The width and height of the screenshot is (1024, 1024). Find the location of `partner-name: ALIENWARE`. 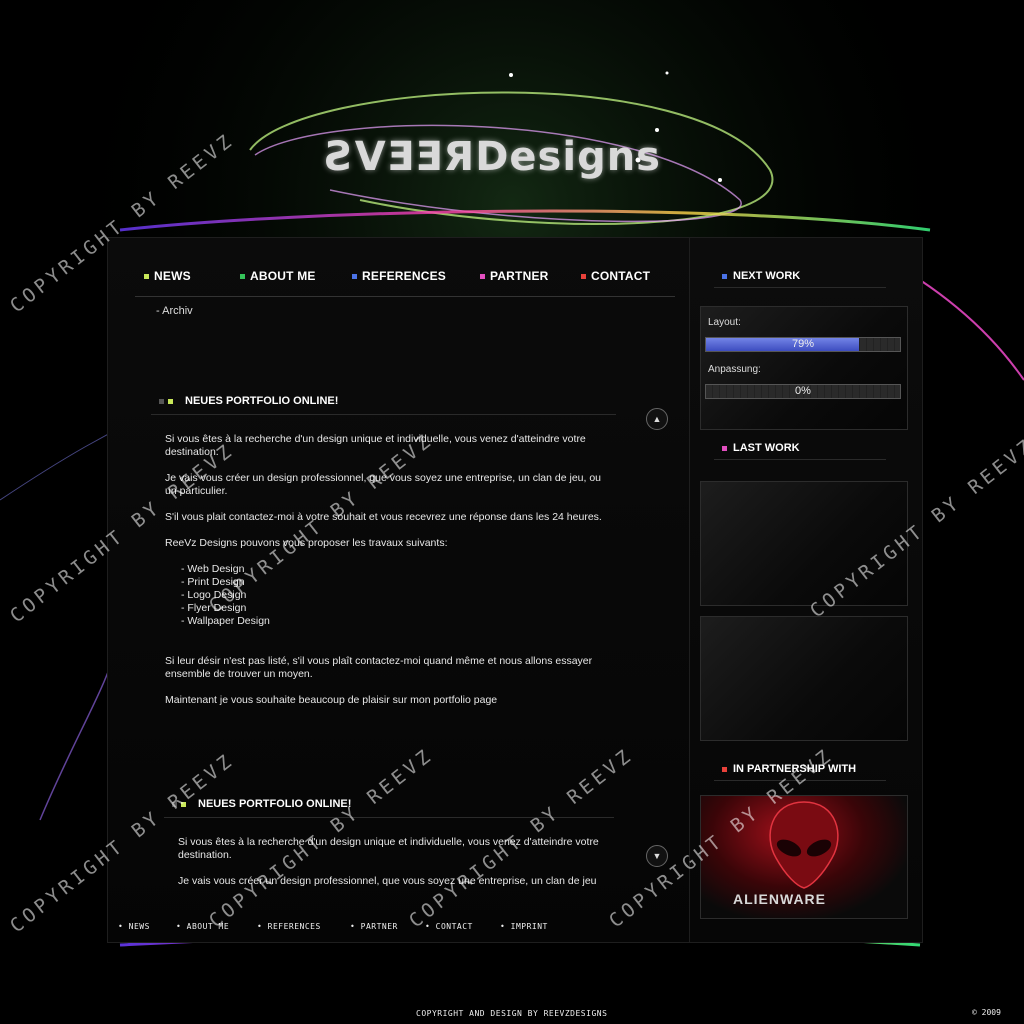

partner-name: ALIENWARE is located at coordinates (779, 899).